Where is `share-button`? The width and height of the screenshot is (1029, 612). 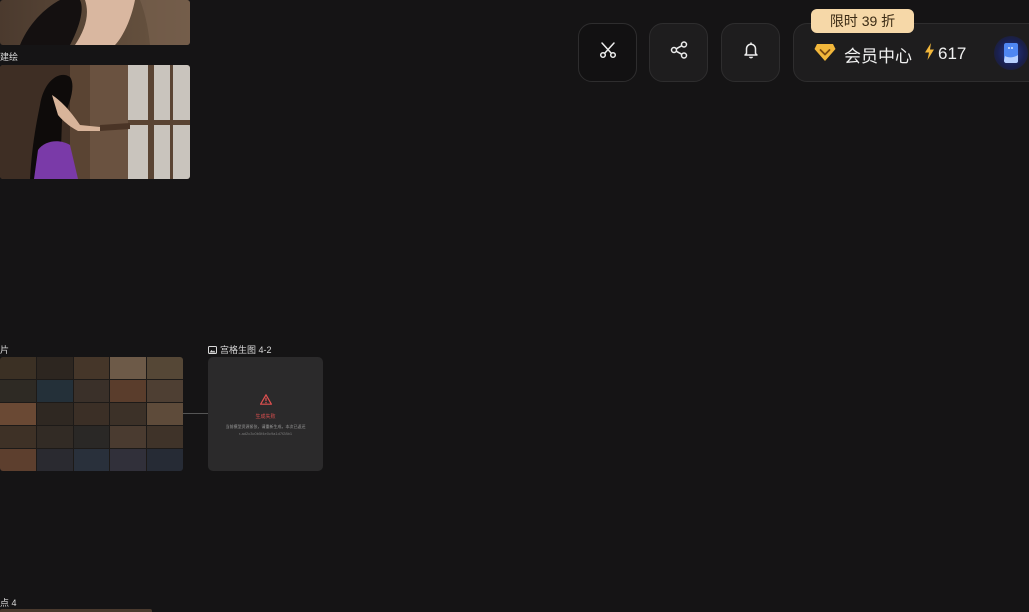
share-button is located at coordinates (678, 52).